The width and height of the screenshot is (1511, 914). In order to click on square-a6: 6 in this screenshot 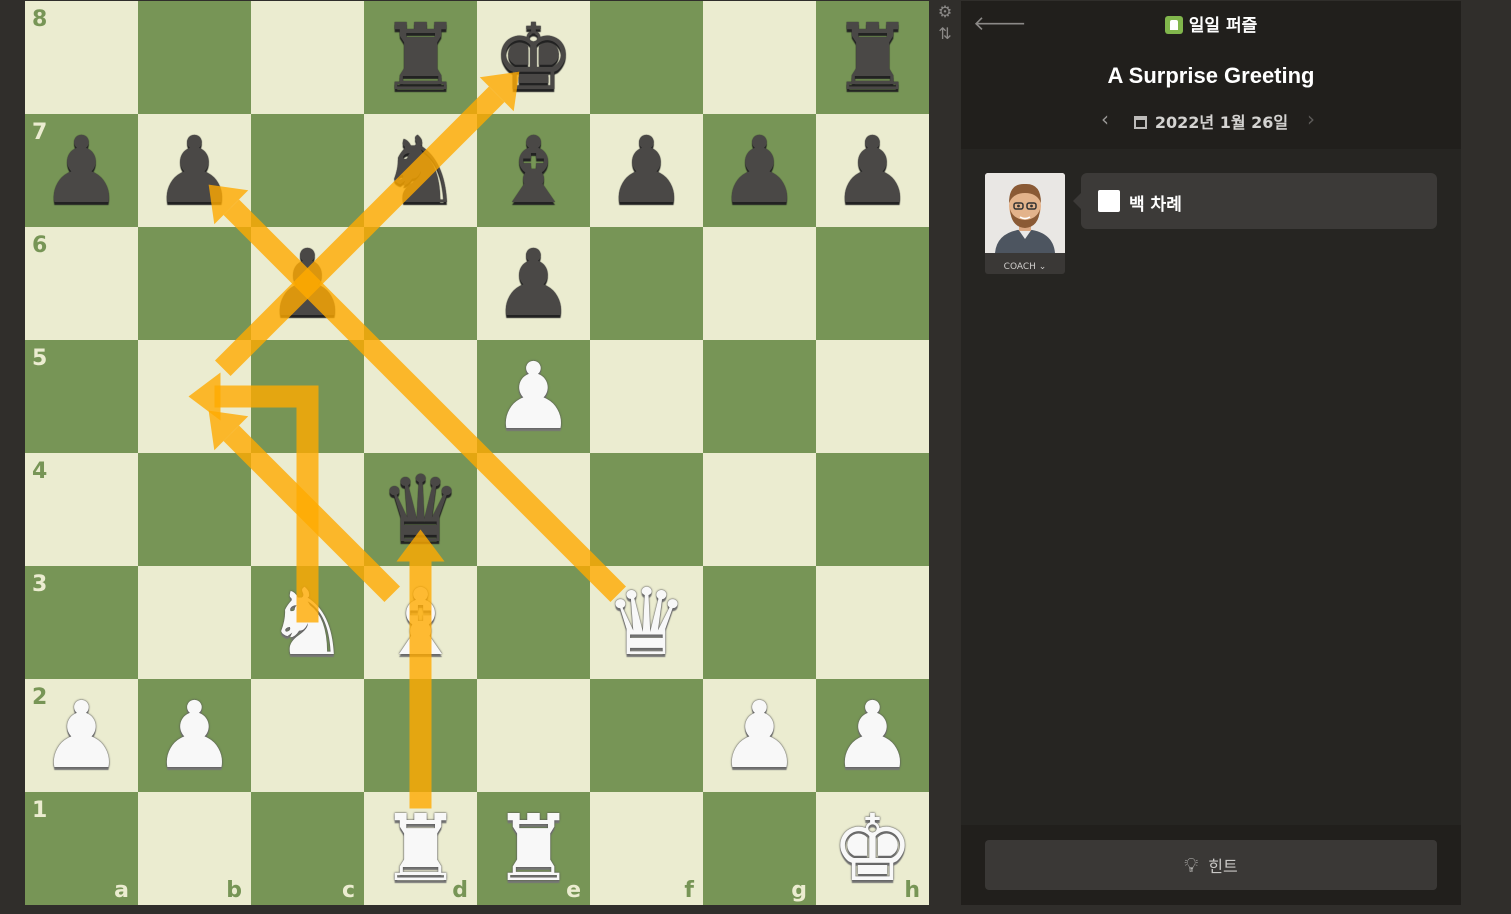, I will do `click(81, 283)`.